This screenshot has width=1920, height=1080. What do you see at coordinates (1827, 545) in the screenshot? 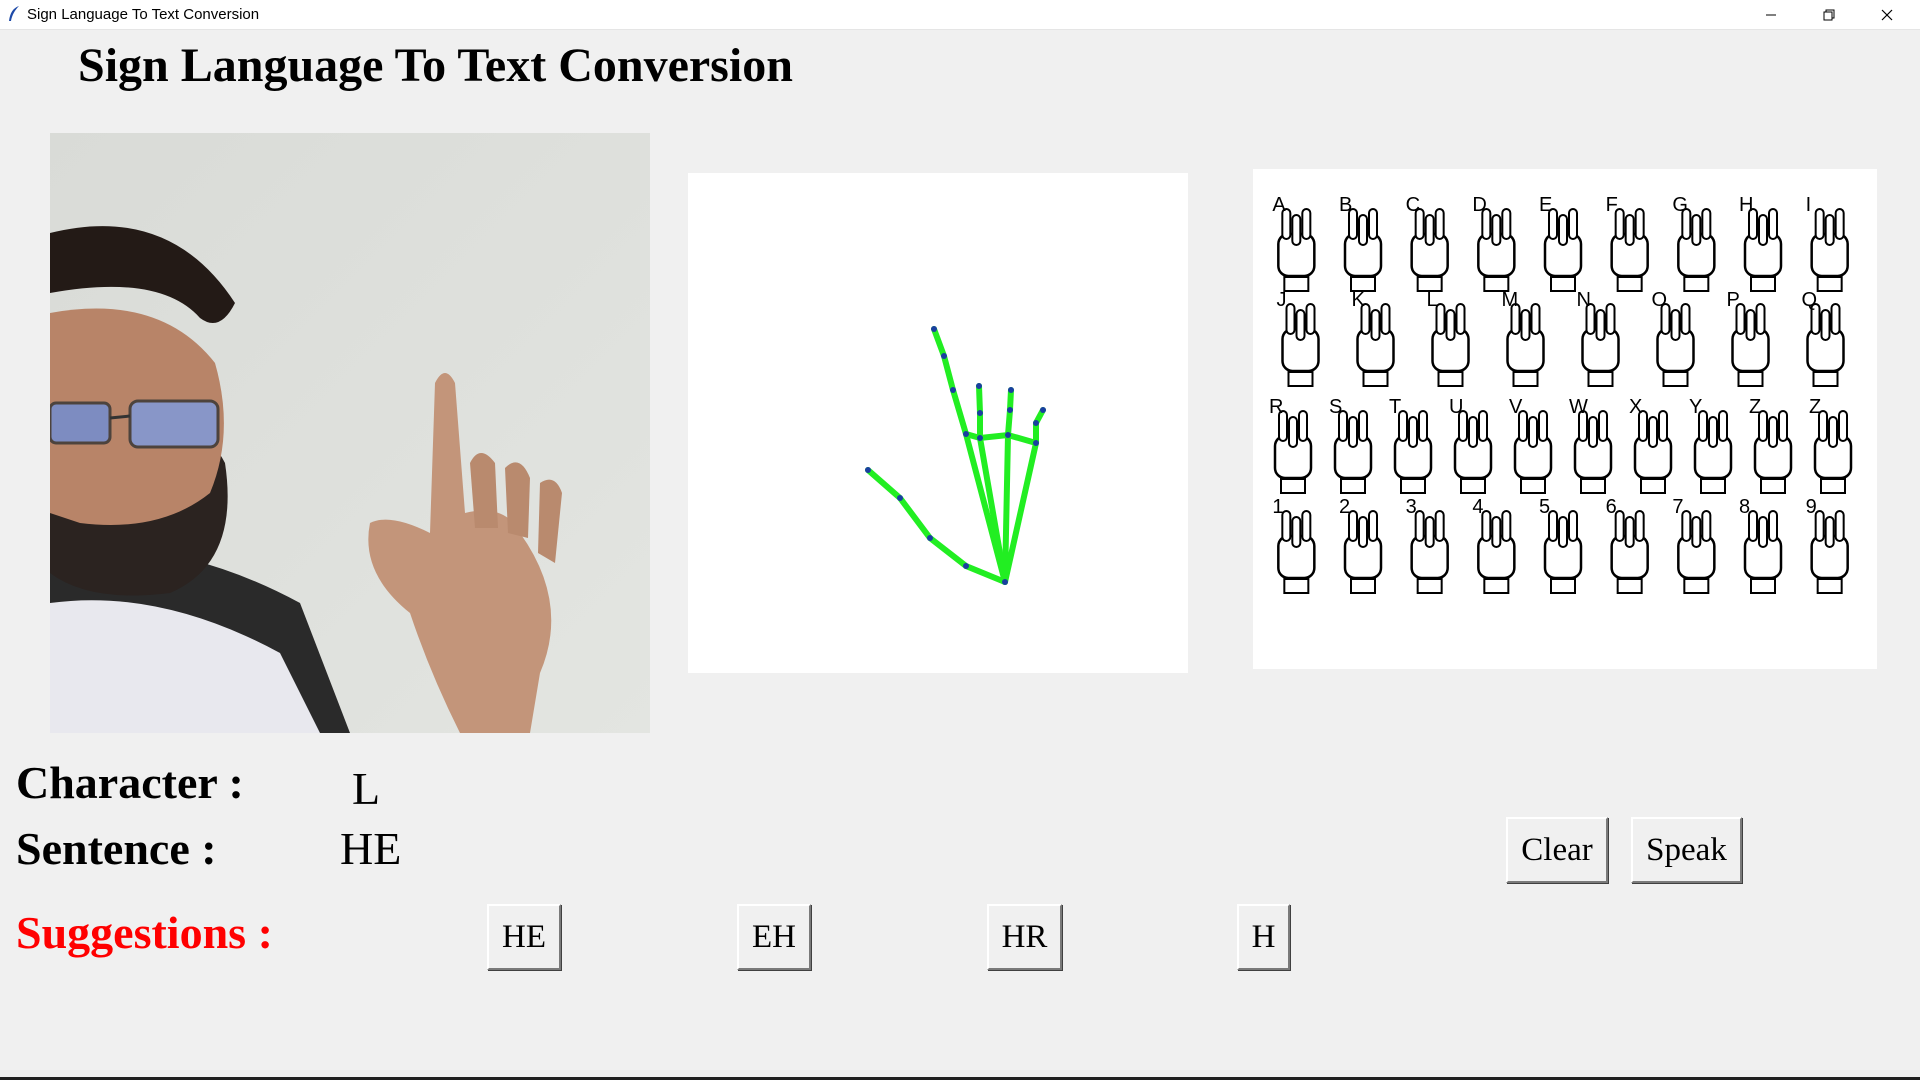
I see `asl-sign-row4-9: 9` at bounding box center [1827, 545].